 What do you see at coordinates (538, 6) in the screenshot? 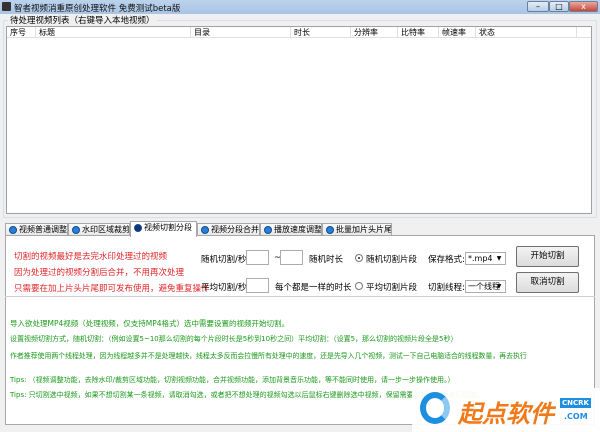
I see `minimize-button: –` at bounding box center [538, 6].